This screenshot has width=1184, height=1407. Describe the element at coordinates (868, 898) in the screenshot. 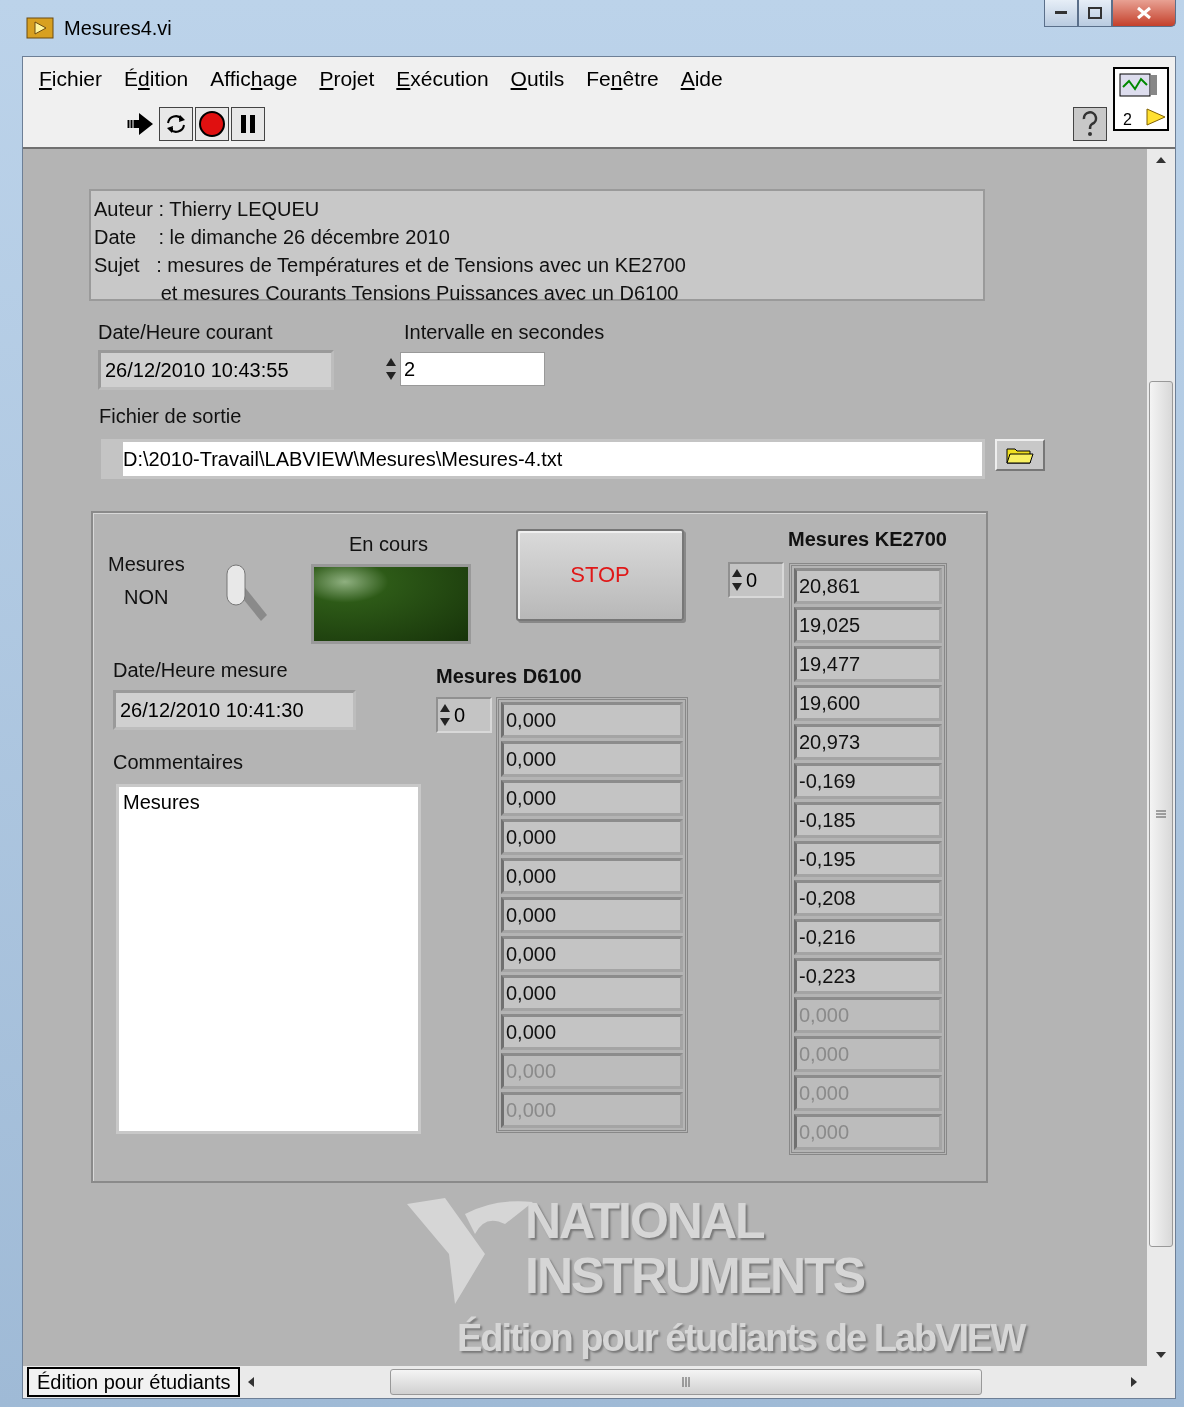

I see `array-cell: -0,208` at that location.